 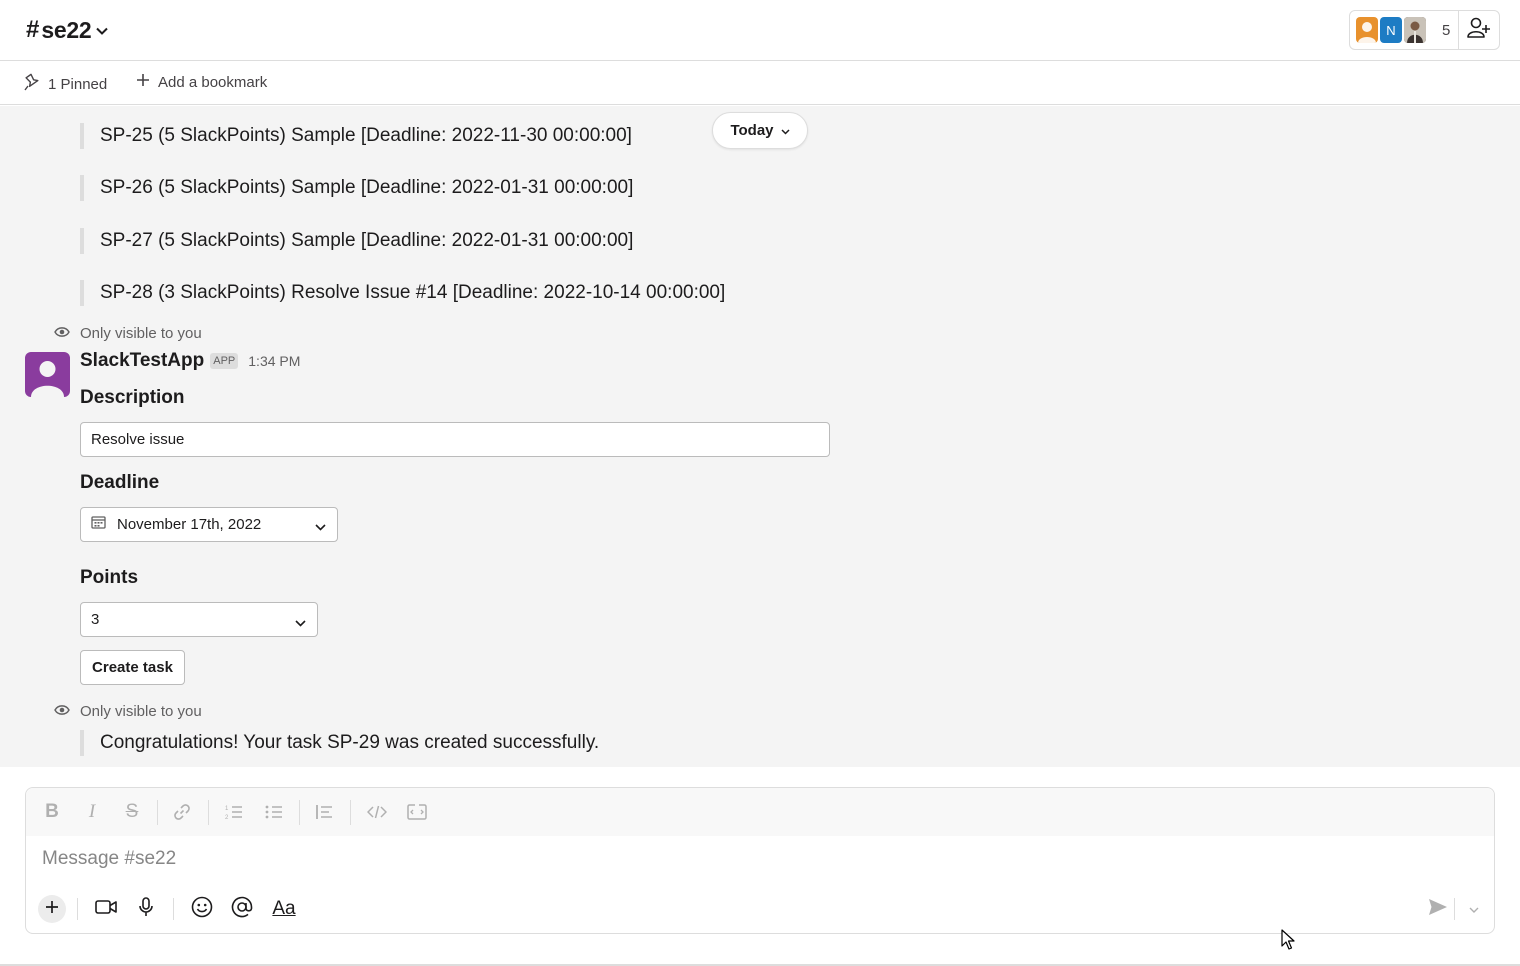 I want to click on svg-text: 1, so click(x=227, y=809).